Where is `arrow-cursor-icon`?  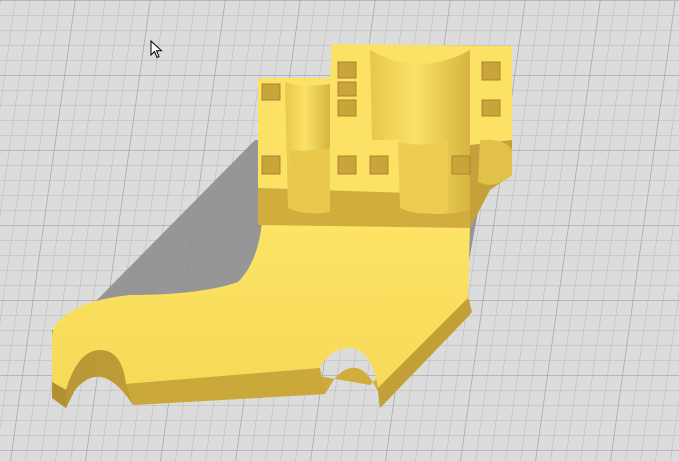 arrow-cursor-icon is located at coordinates (156, 49).